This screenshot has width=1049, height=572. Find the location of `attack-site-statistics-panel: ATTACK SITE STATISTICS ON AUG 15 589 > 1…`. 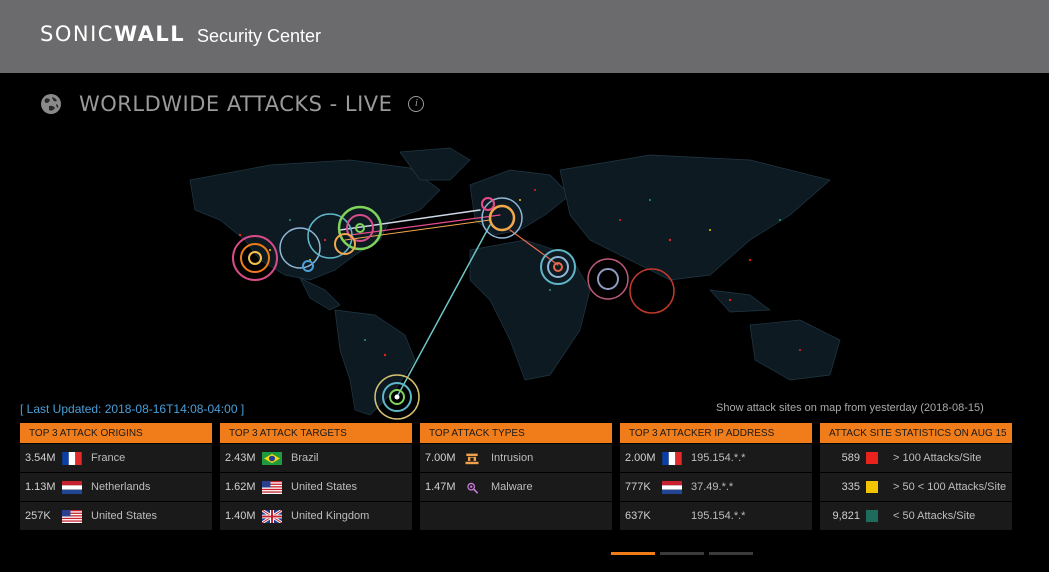

attack-site-statistics-panel: ATTACK SITE STATISTICS ON AUG 15 589 > 1… is located at coordinates (916, 476).